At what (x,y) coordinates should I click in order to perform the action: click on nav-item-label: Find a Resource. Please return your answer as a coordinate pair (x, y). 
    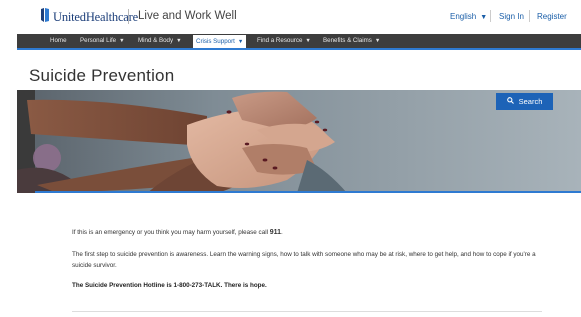
    Looking at the image, I should click on (280, 40).